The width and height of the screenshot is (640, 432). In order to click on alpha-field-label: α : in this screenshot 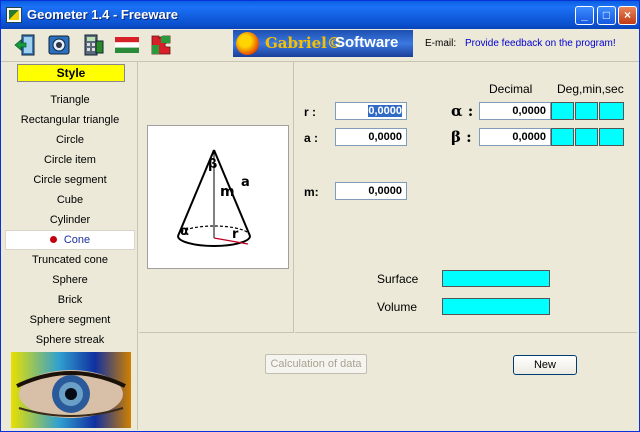, I will do `click(462, 111)`.